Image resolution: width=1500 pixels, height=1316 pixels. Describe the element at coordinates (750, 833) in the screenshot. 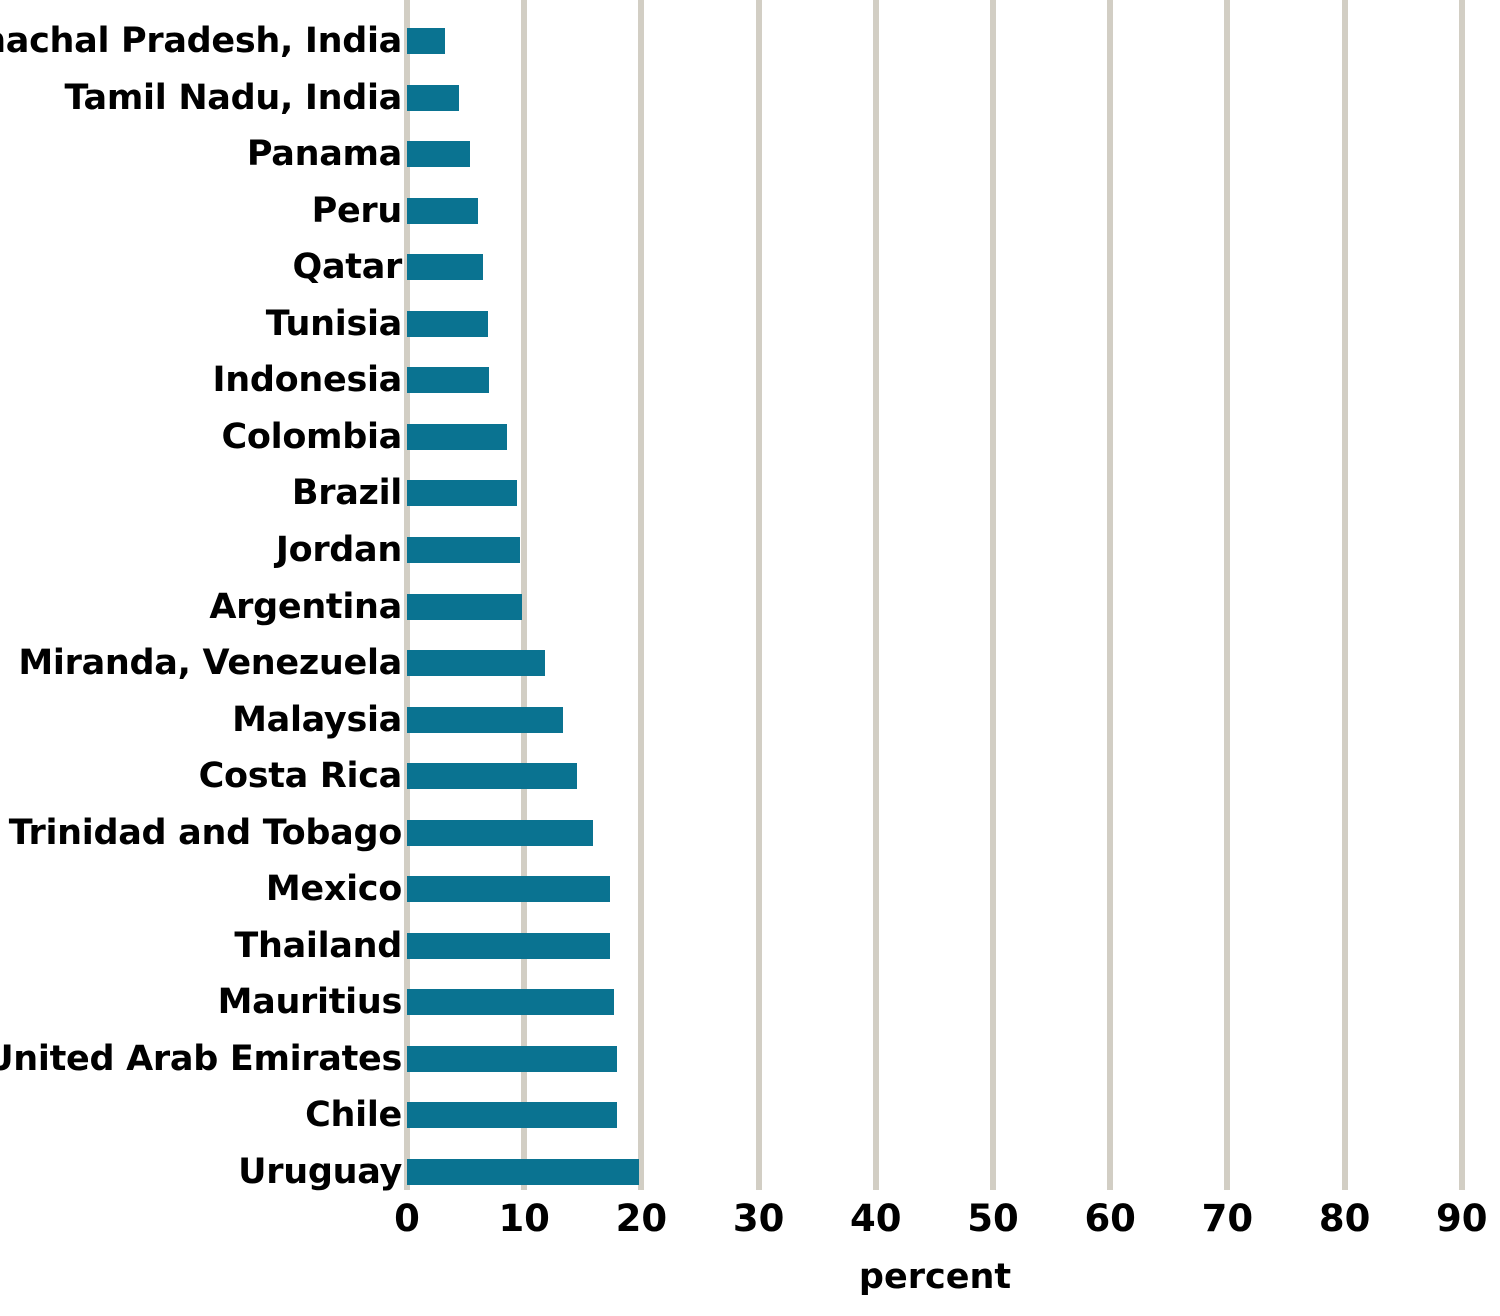

I see `bar-row: Trinidad and Tobago` at that location.